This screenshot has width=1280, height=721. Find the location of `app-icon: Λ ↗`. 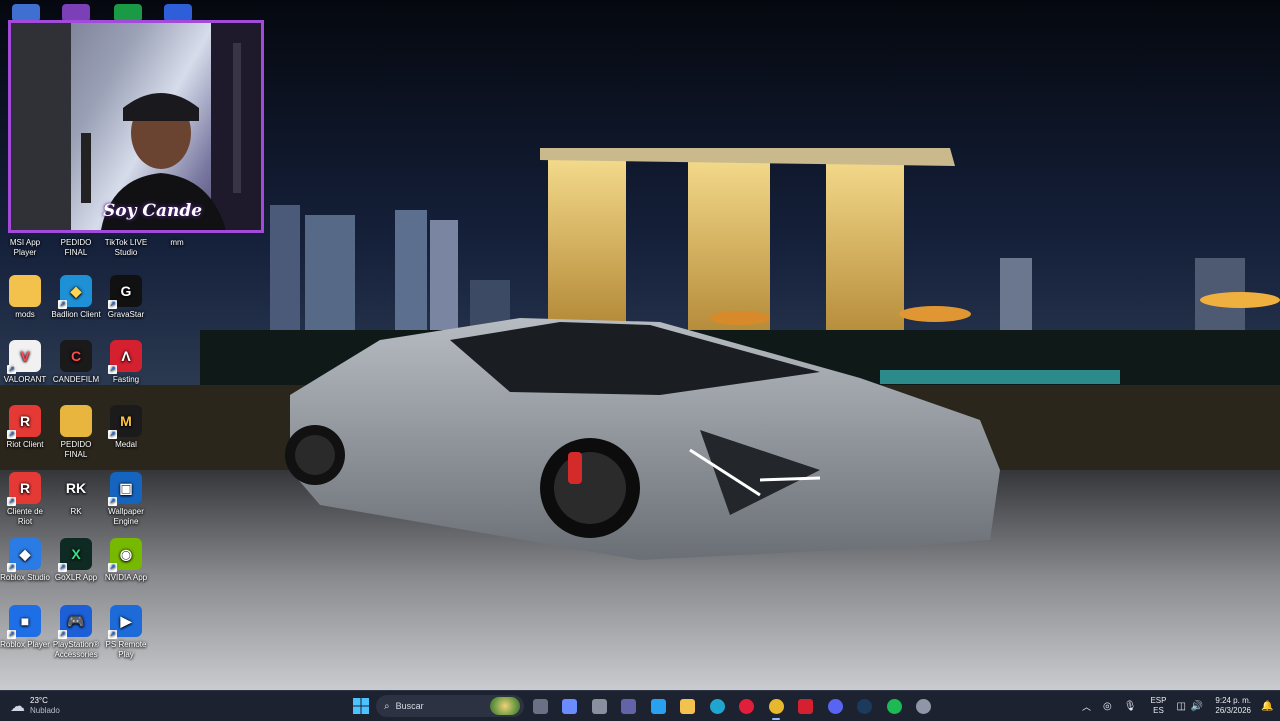

app-icon: Λ ↗ is located at coordinates (125, 357).